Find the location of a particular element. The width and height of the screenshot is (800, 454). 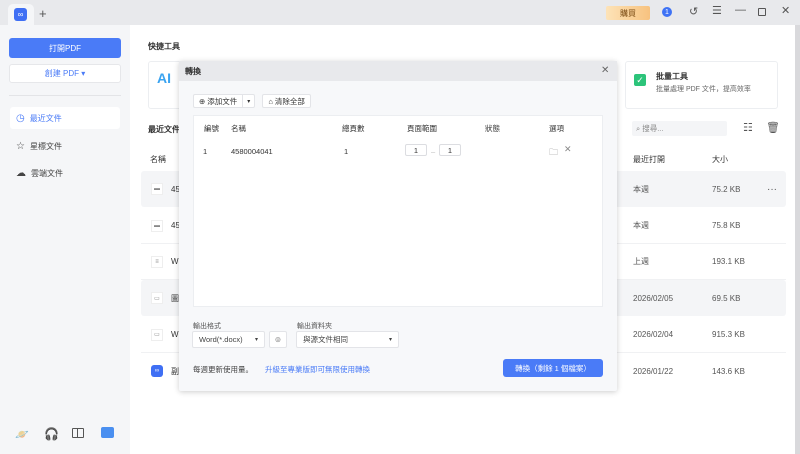

sidebar-item-cloud: ☁ 雲端文件 is located at coordinates (65, 173).